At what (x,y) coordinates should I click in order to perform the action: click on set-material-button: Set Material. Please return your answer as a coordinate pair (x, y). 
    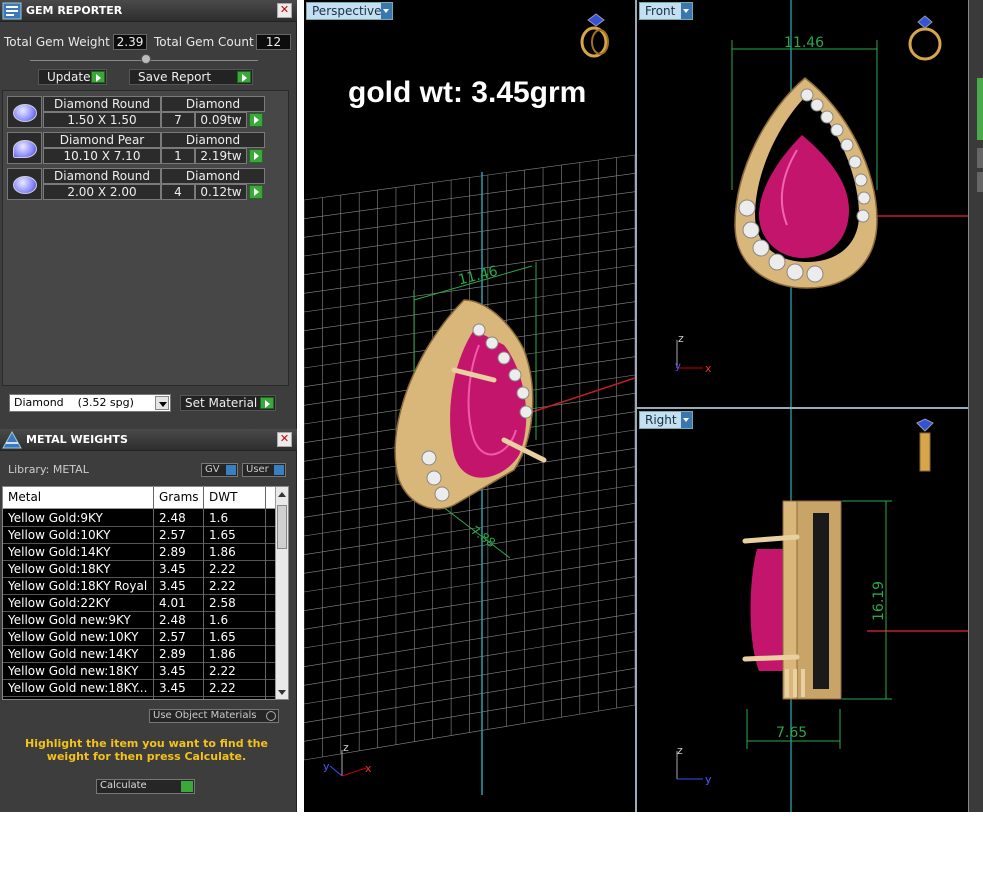
    Looking at the image, I should click on (228, 403).